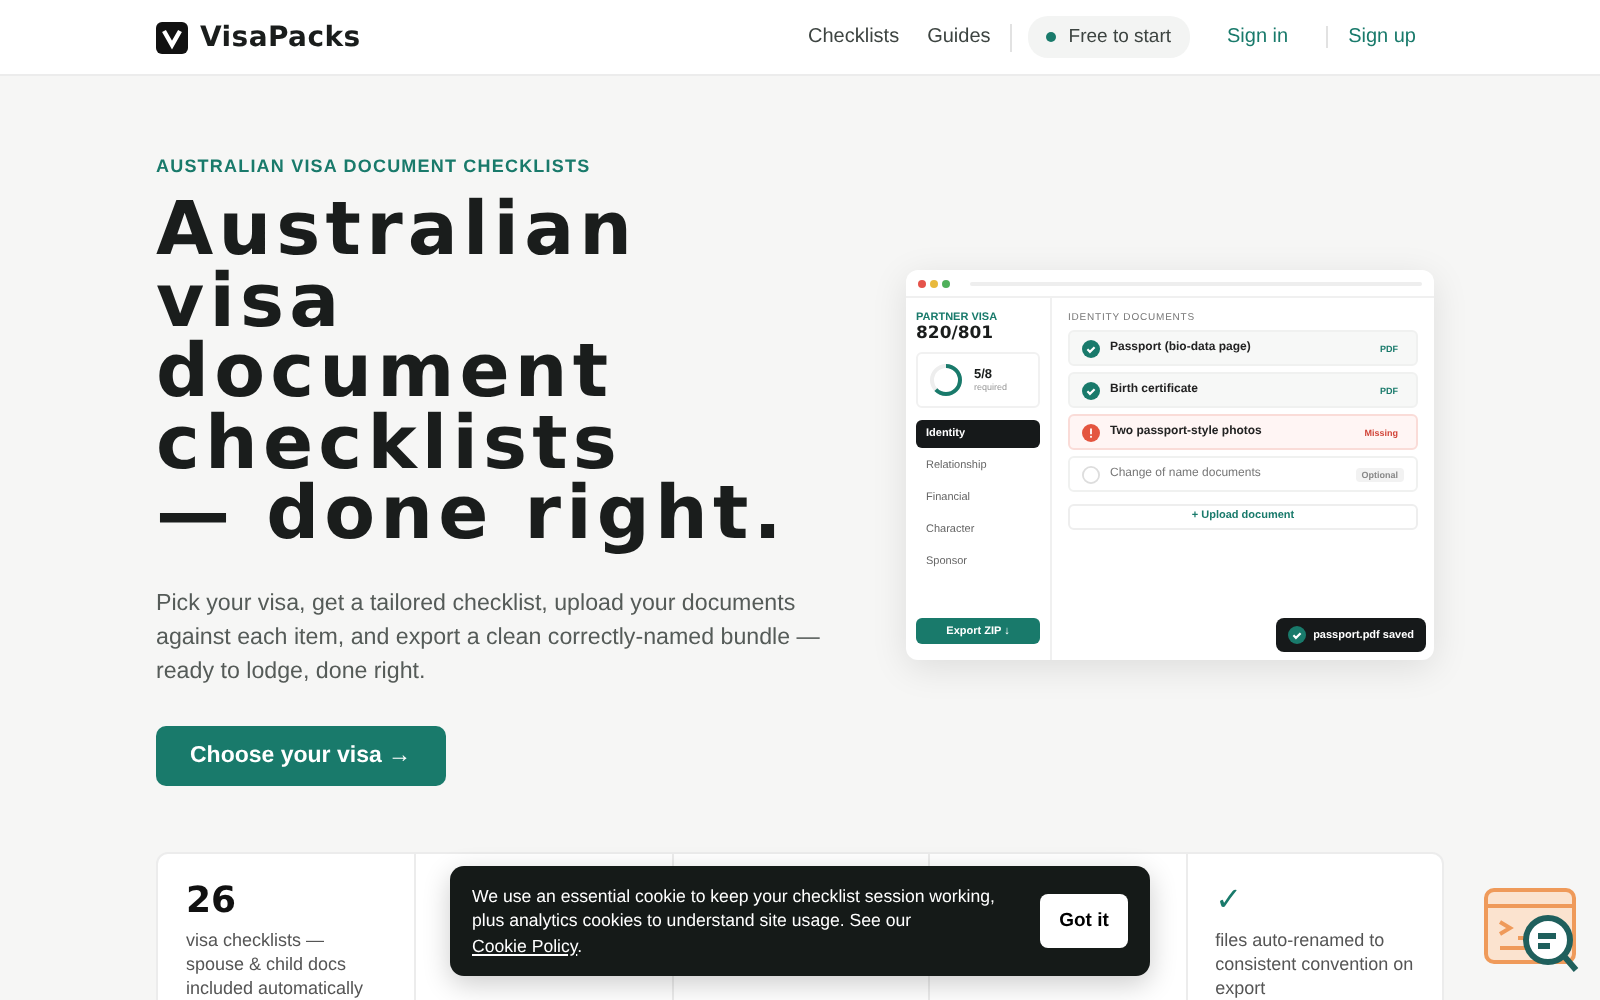  I want to click on alert-circle-icon, so click(1091, 432).